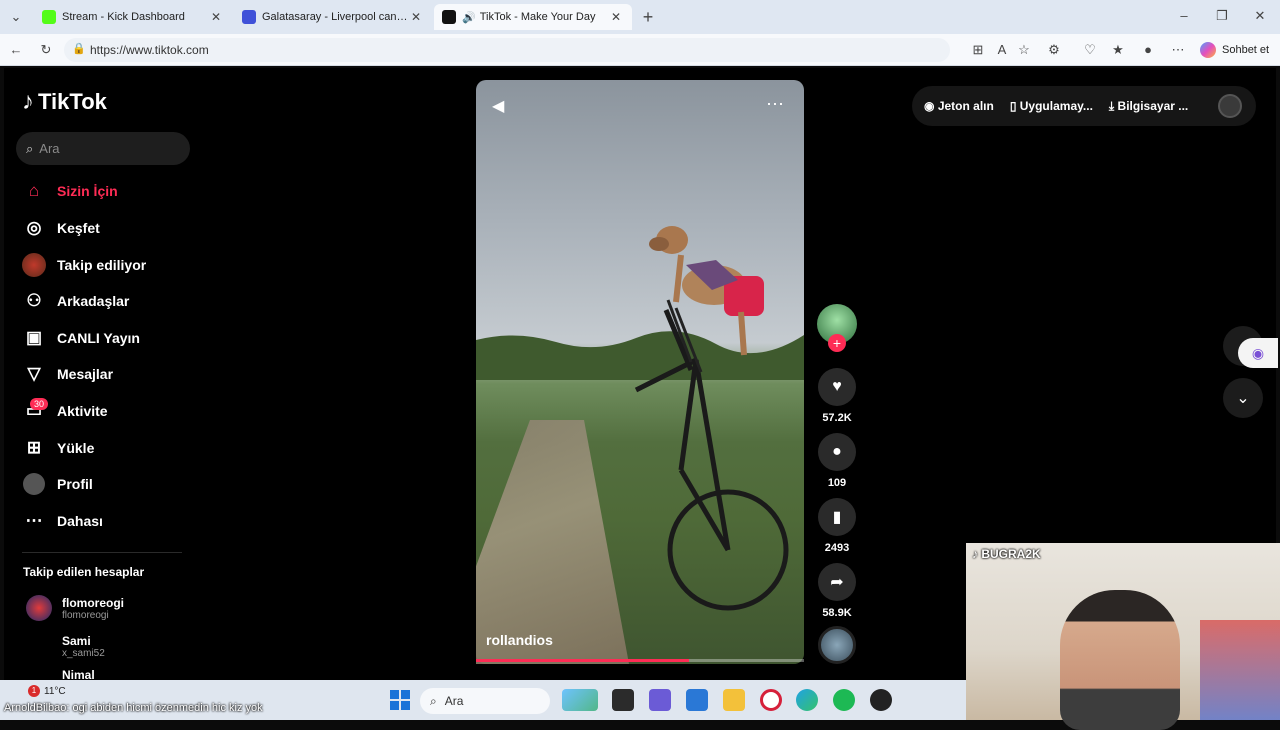 Image resolution: width=1280 pixels, height=730 pixels. I want to click on profile-avatar, so click(34, 484).